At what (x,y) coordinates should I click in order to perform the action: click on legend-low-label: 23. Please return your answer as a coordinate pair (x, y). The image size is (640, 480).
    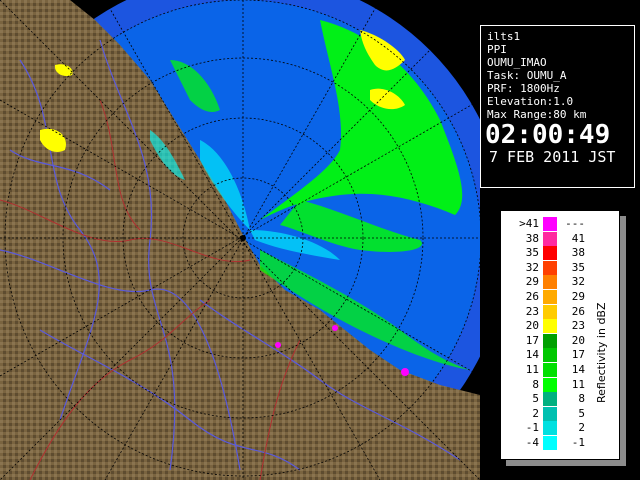
    Looking at the image, I should click on (532, 311).